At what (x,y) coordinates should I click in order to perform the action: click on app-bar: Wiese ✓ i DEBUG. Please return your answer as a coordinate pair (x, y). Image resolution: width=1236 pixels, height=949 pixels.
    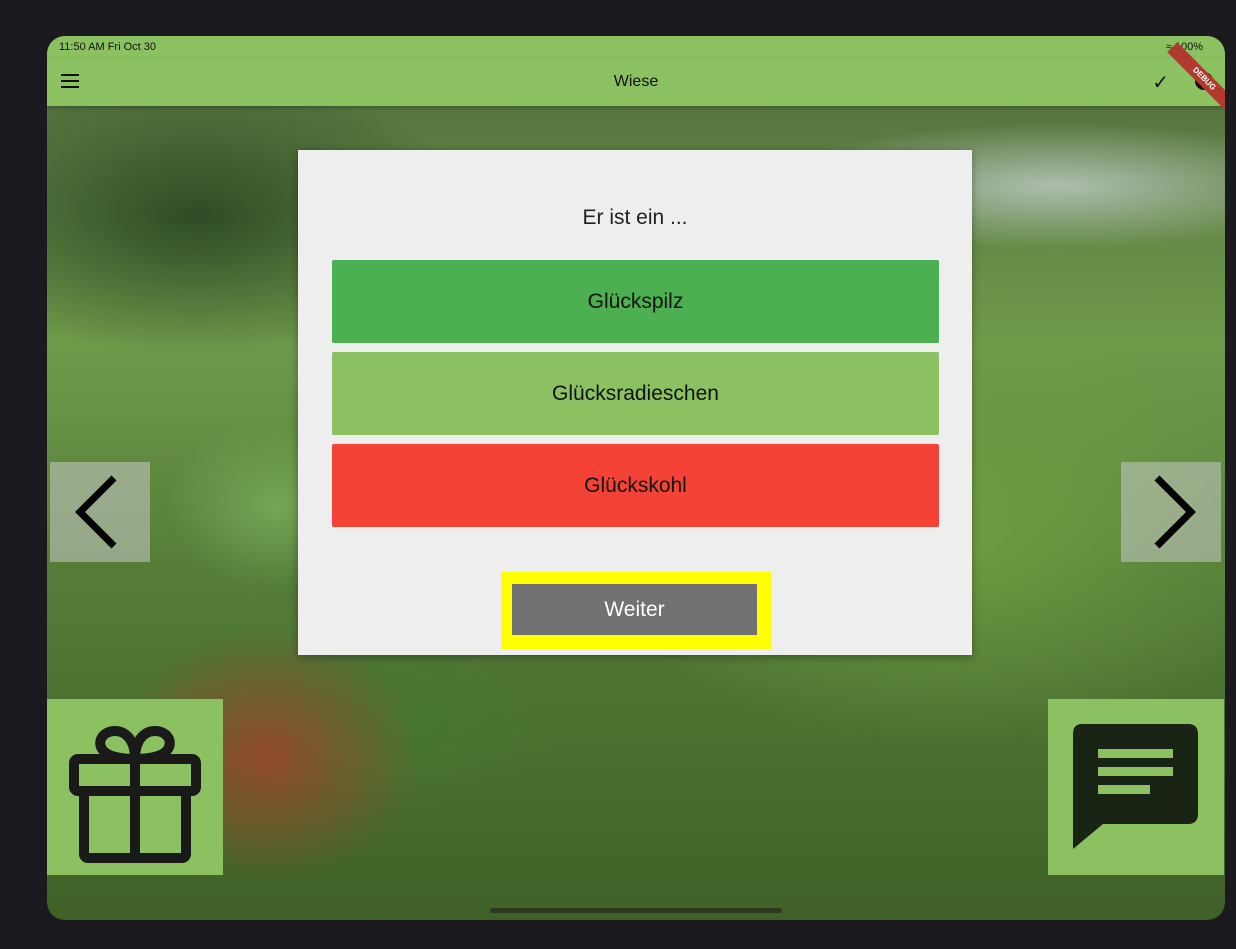
    Looking at the image, I should click on (636, 79).